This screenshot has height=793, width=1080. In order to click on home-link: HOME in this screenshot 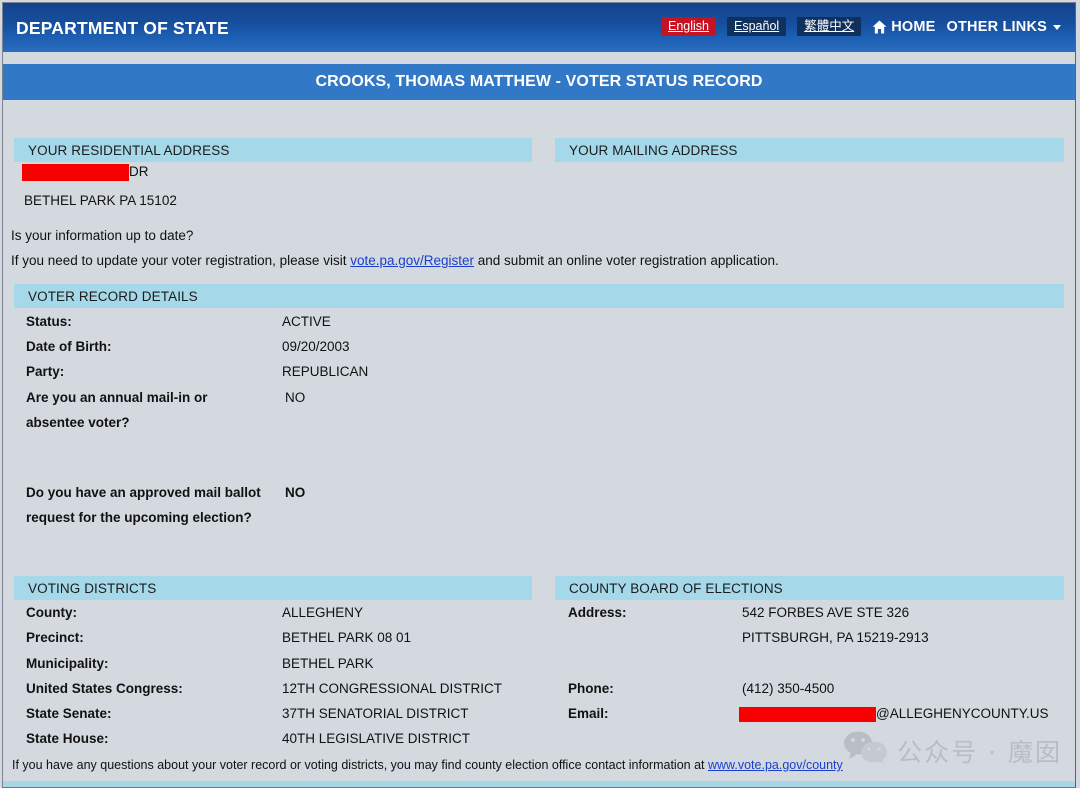, I will do `click(903, 27)`.